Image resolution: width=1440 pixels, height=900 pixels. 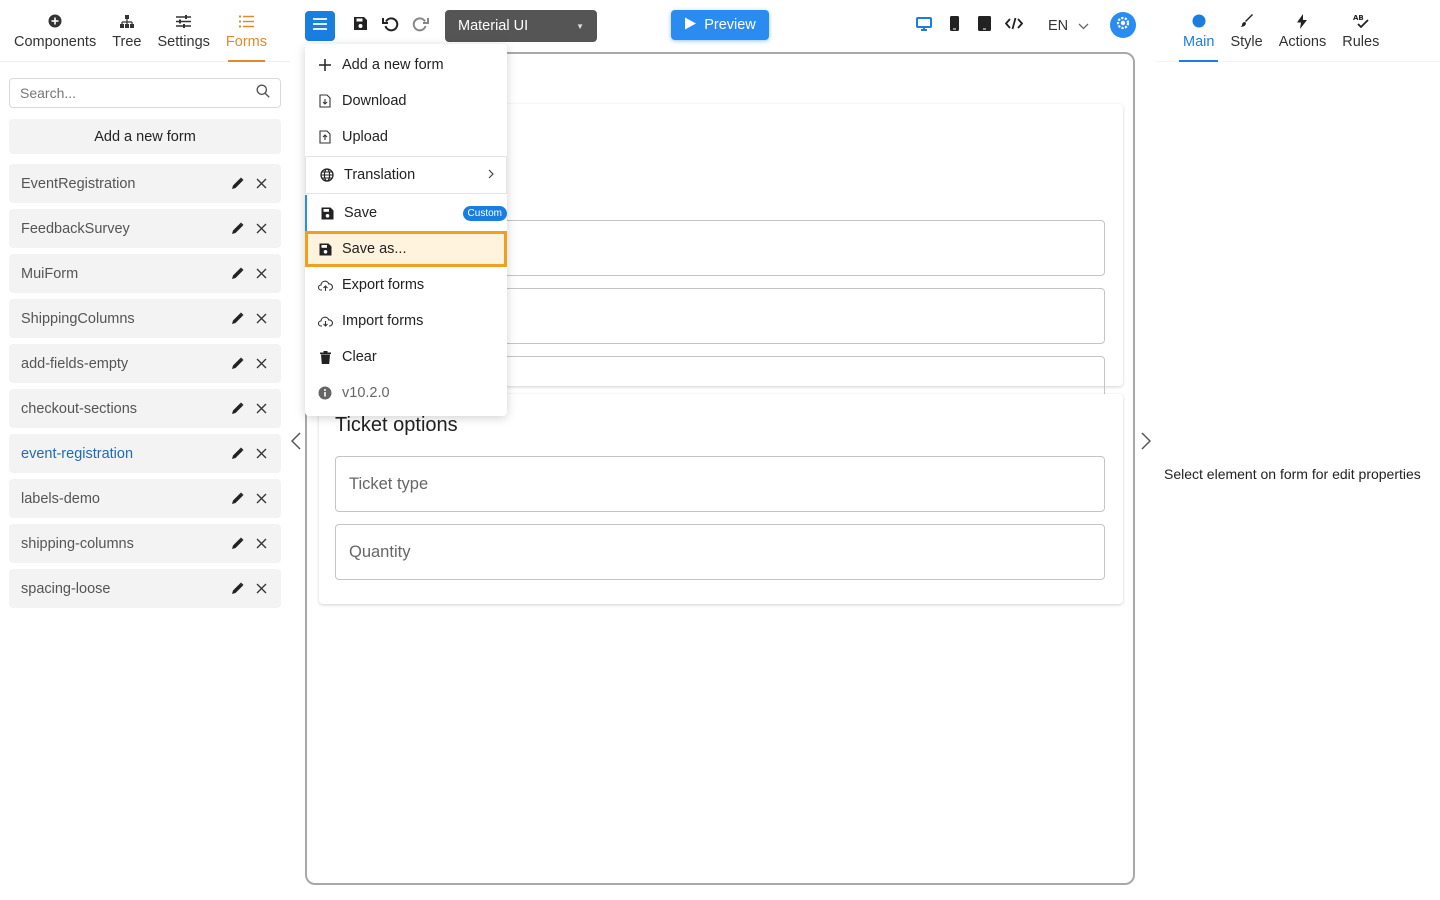 I want to click on tab-settings: Settings, so click(x=184, y=31).